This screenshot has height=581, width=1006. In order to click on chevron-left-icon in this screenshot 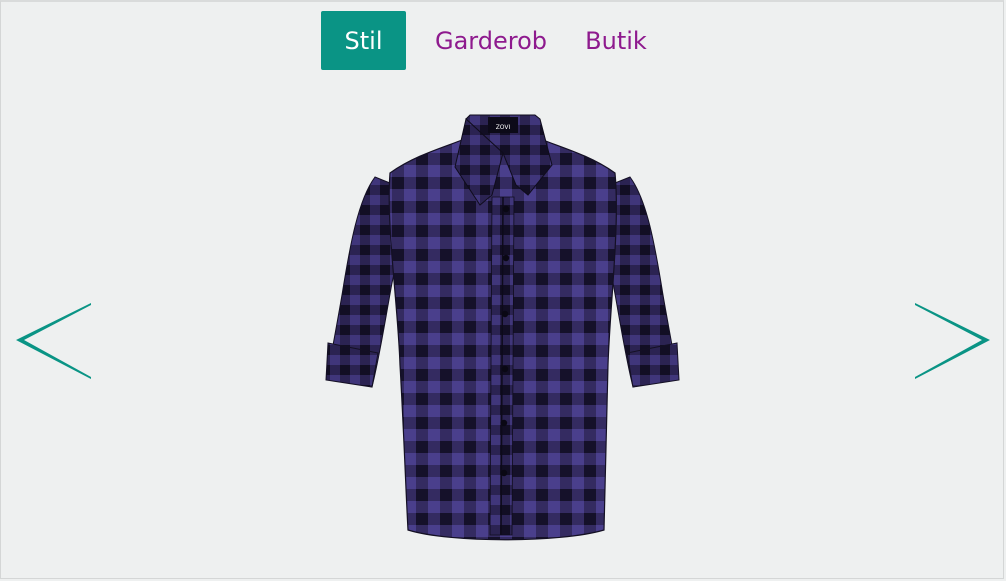, I will do `click(53, 341)`.